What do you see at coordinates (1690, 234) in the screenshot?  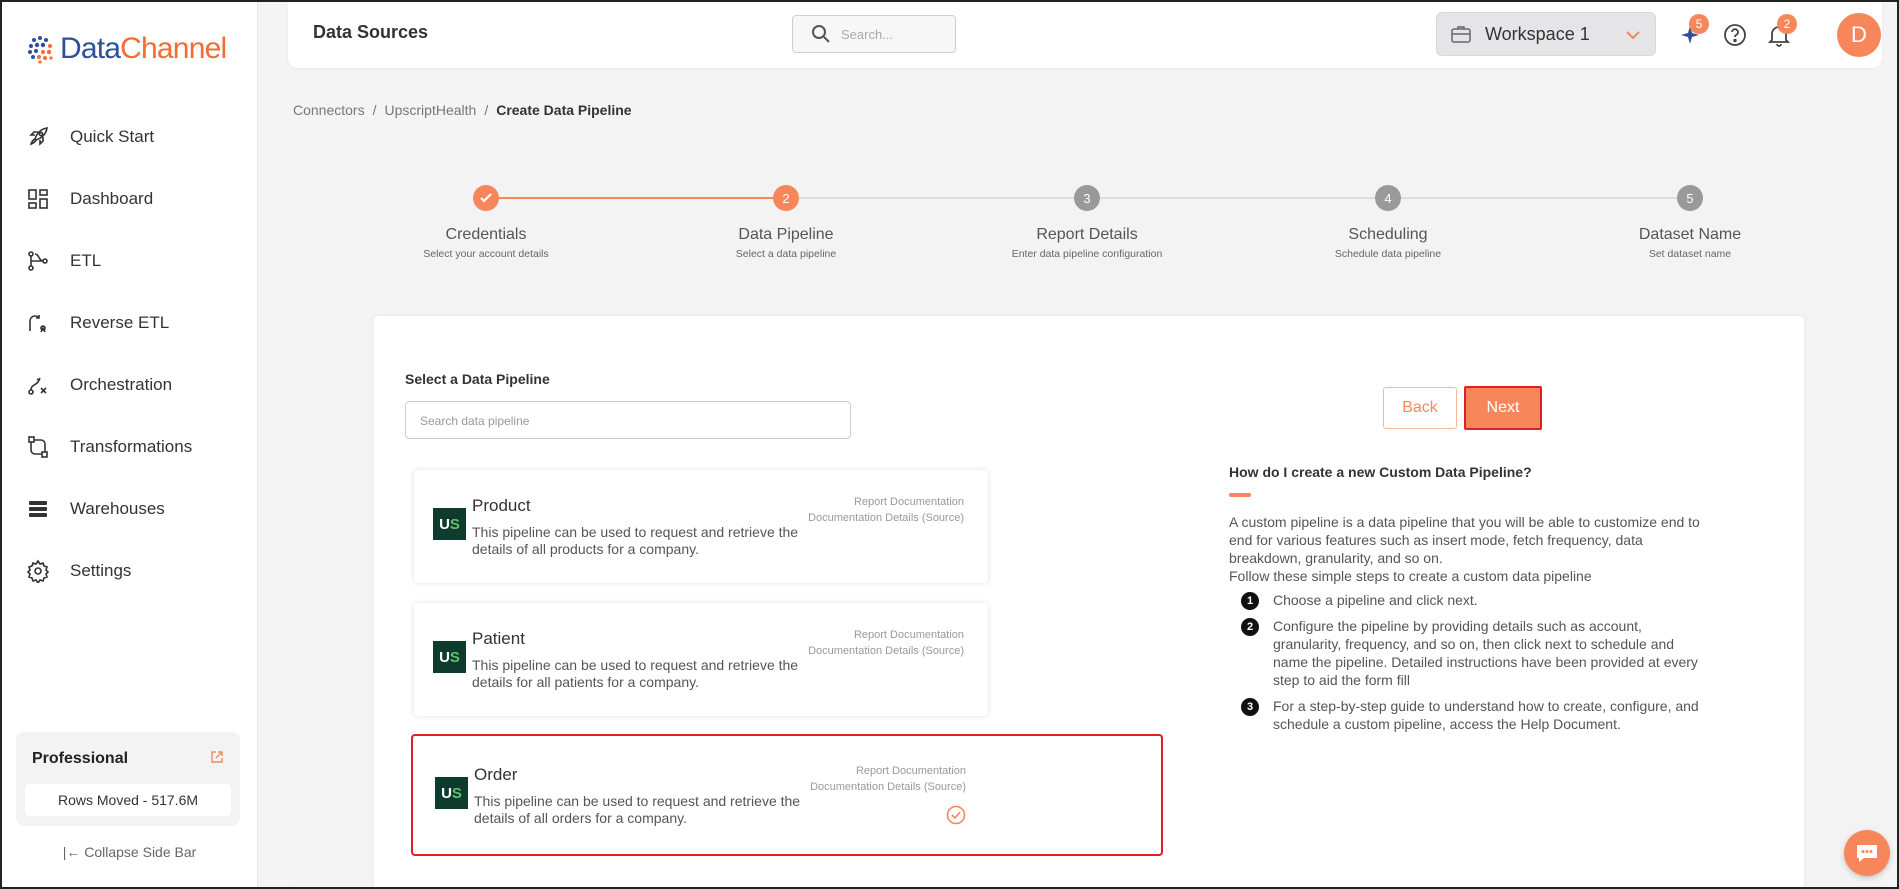 I see `step-title: Dataset Name` at bounding box center [1690, 234].